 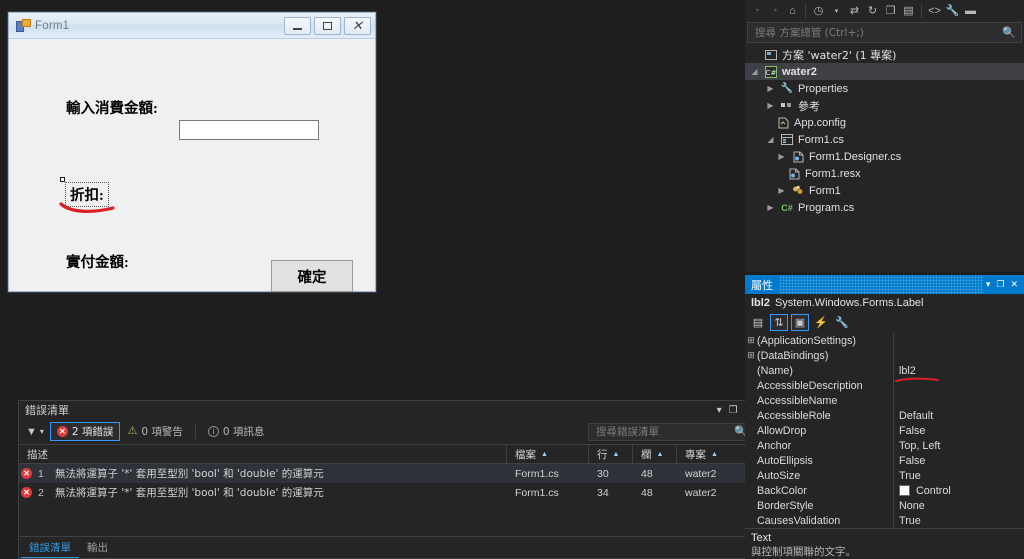 What do you see at coordinates (756, 11) in the screenshot?
I see `back-icon: ◔` at bounding box center [756, 11].